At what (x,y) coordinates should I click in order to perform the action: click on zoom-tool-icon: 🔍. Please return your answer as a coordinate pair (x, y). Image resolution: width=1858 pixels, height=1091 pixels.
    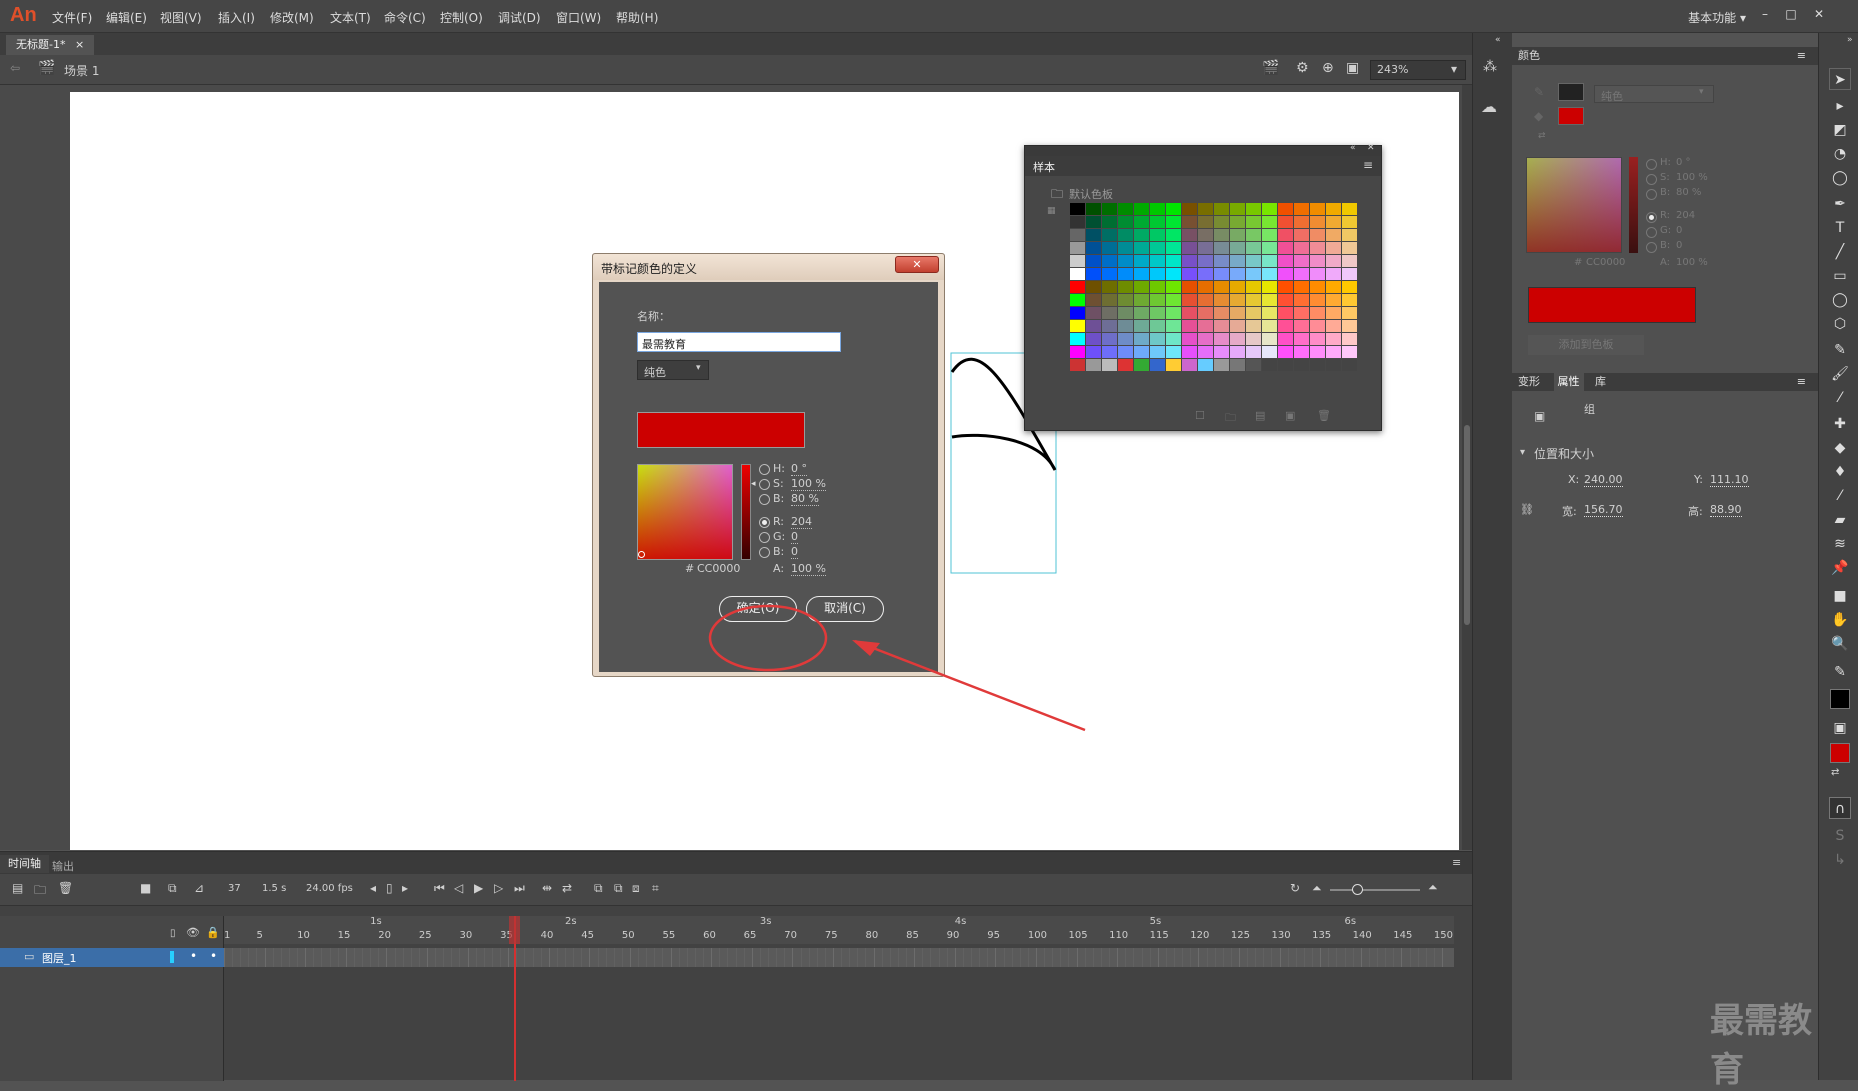
    Looking at the image, I should click on (1840, 644).